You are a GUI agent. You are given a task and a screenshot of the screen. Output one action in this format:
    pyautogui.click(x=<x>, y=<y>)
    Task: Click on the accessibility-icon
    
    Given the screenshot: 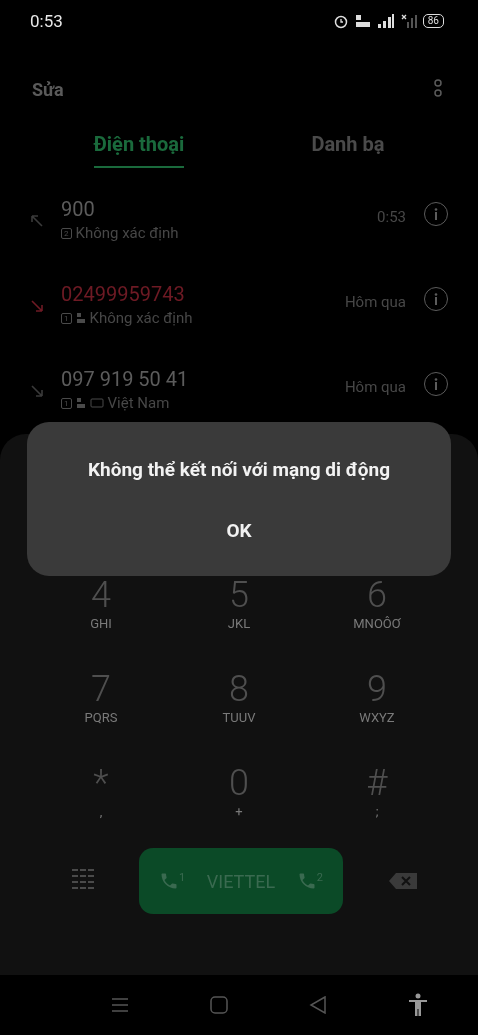 What is the action you would take?
    pyautogui.click(x=417, y=1005)
    